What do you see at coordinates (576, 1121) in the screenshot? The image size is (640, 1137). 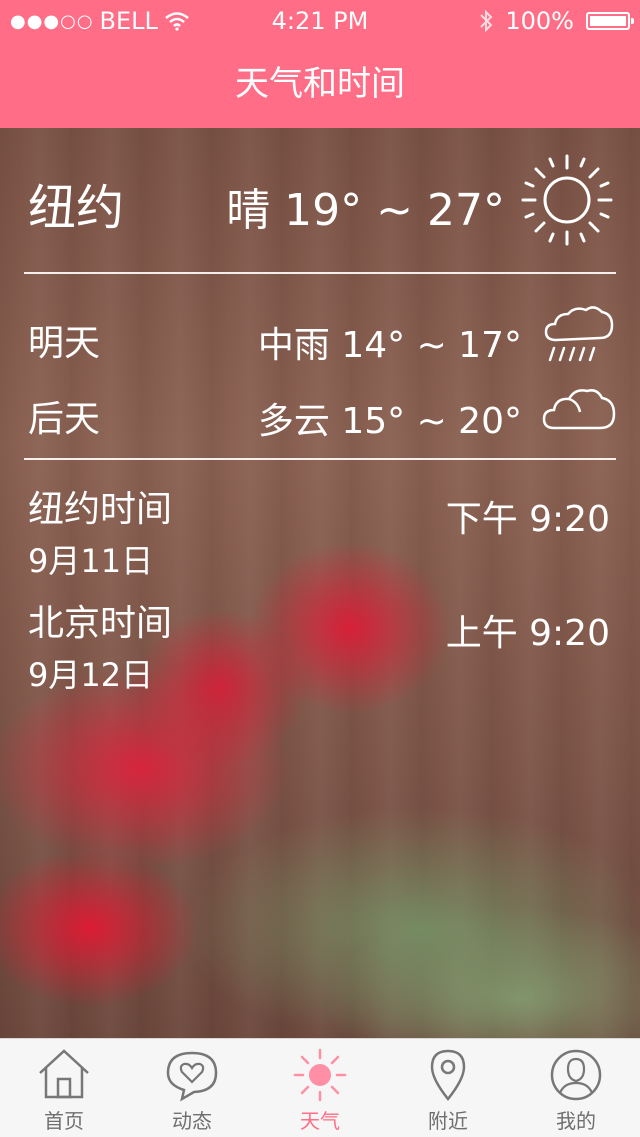 I see `tab-label: 我的` at bounding box center [576, 1121].